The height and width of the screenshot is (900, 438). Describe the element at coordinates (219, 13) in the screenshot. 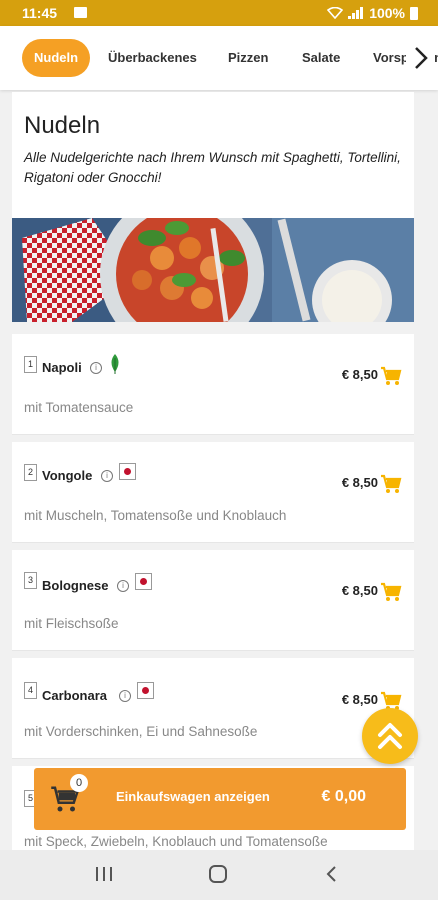

I see `status-bar: 11:45 100%` at that location.